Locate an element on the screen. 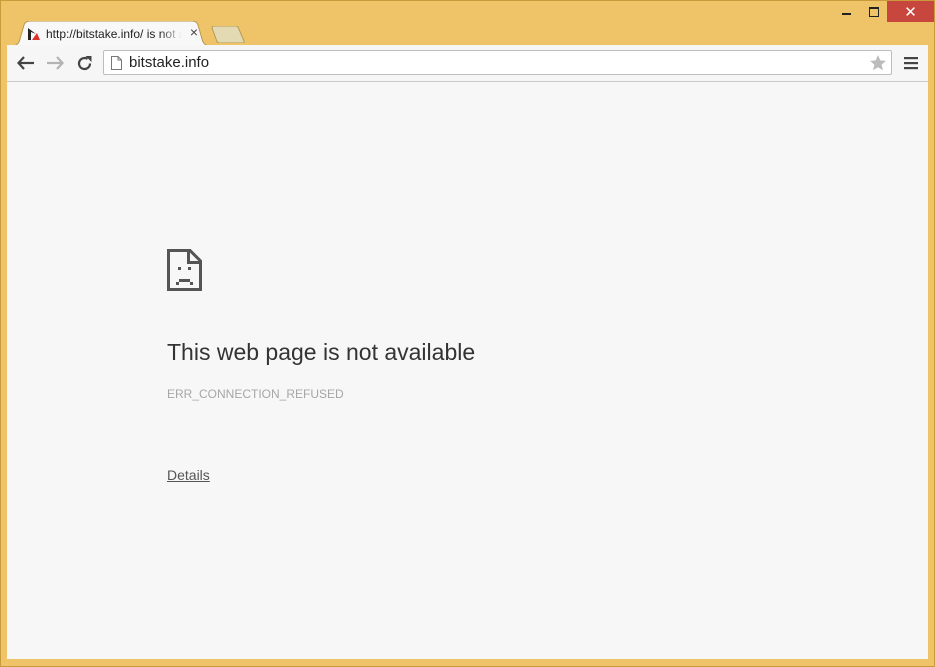 This screenshot has width=935, height=667. reload-button is located at coordinates (84, 63).